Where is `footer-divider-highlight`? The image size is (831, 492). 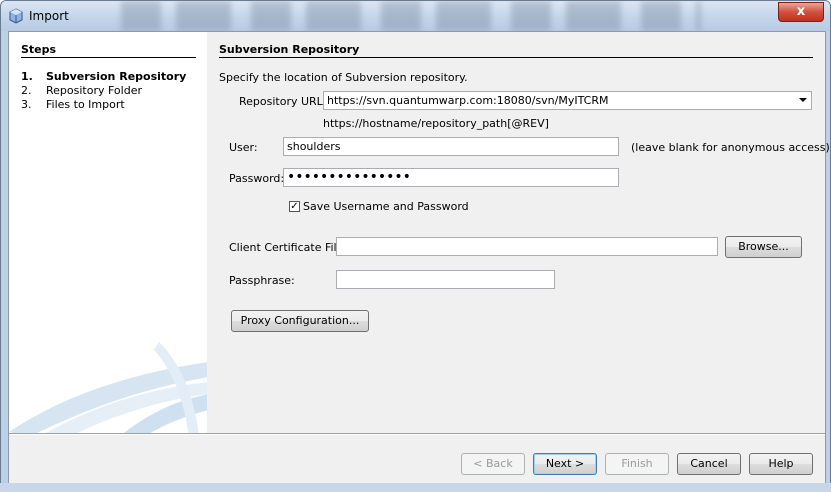 footer-divider-highlight is located at coordinates (417, 434).